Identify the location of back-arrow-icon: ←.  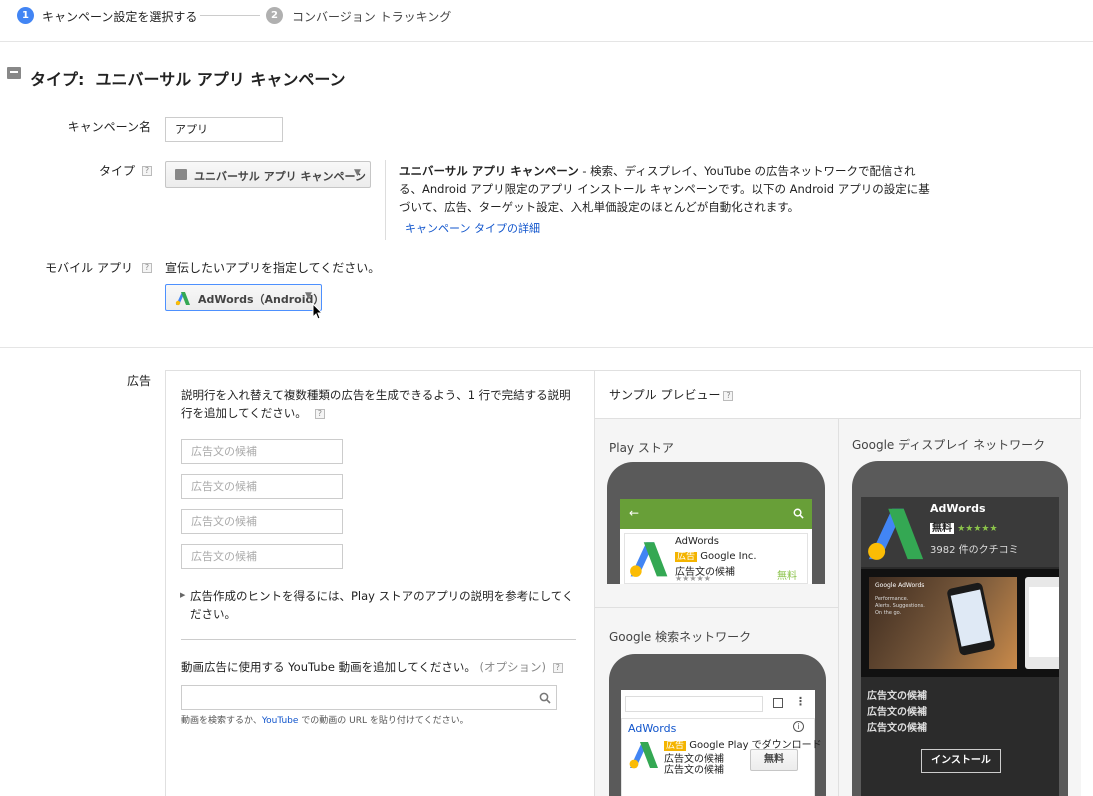
(634, 513).